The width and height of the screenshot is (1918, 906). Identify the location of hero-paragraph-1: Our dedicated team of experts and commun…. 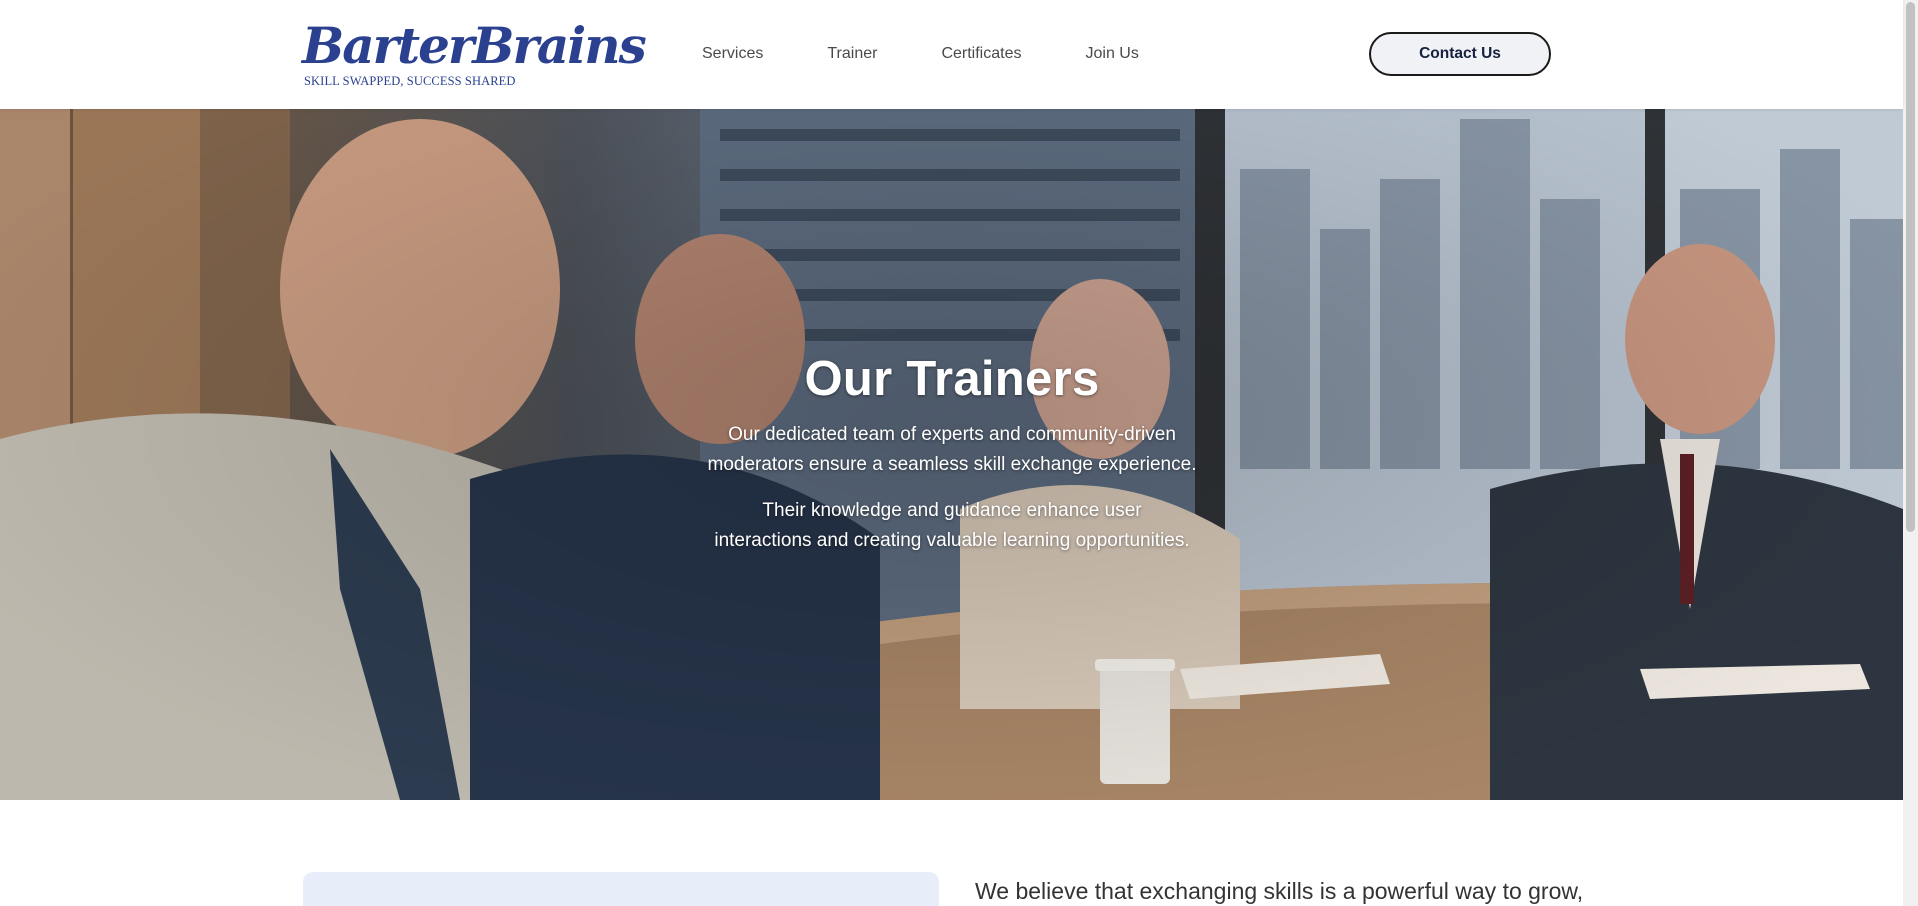
(952, 450).